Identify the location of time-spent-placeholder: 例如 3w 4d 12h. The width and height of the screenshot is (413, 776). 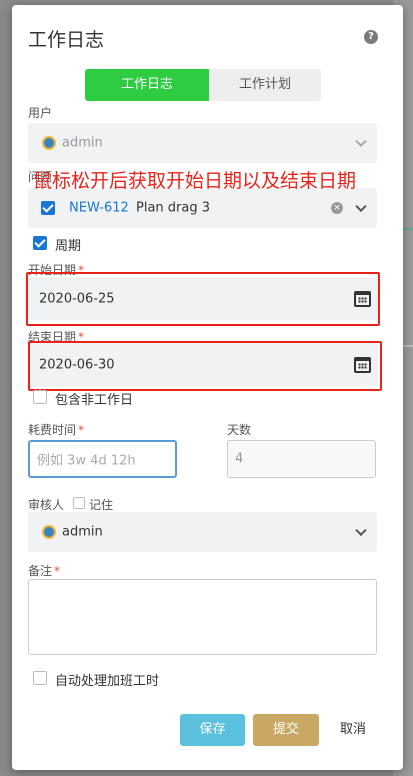
(86, 461).